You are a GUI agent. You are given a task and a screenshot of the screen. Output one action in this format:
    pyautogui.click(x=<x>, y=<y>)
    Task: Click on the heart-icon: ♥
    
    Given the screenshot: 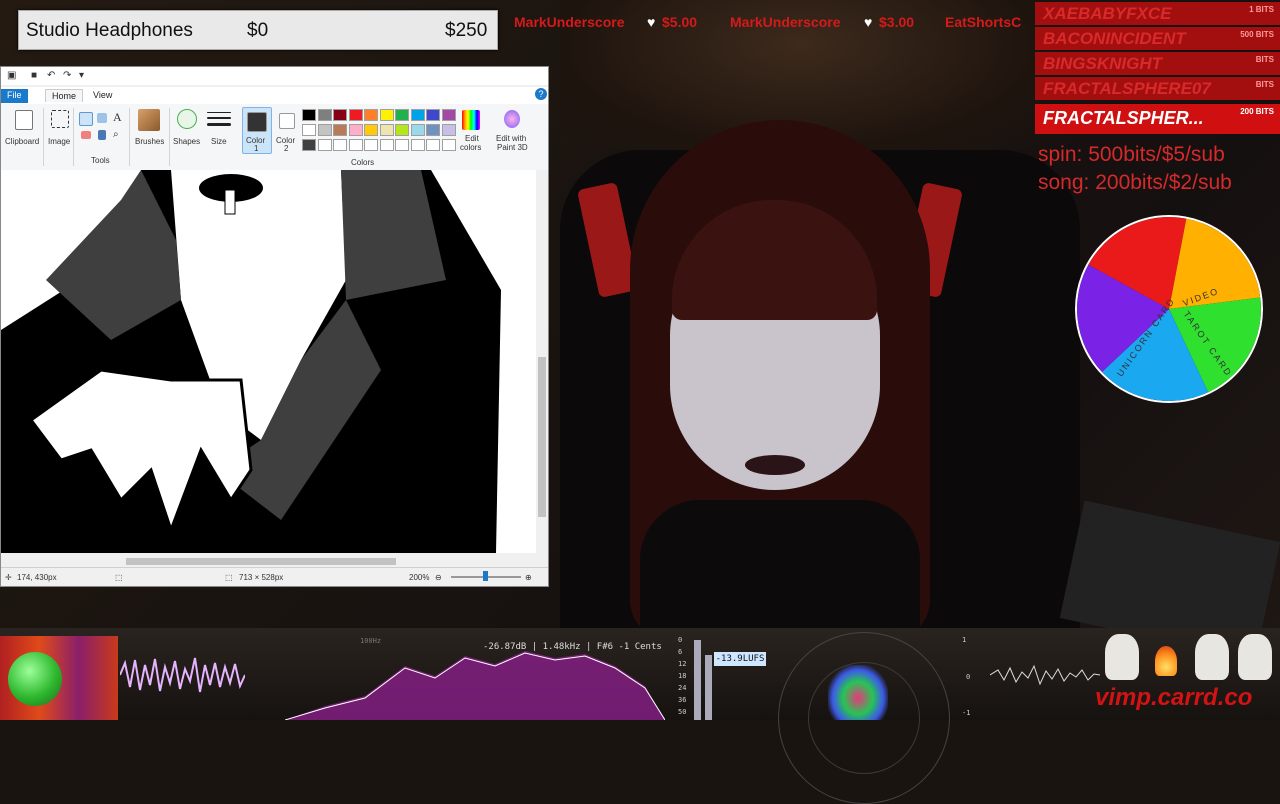 What is the action you would take?
    pyautogui.click(x=868, y=22)
    